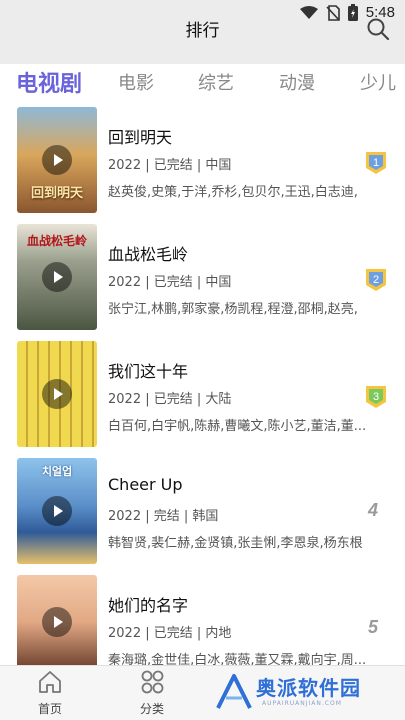  Describe the element at coordinates (49, 709) in the screenshot. I see `nav-home-label: 首页` at that location.